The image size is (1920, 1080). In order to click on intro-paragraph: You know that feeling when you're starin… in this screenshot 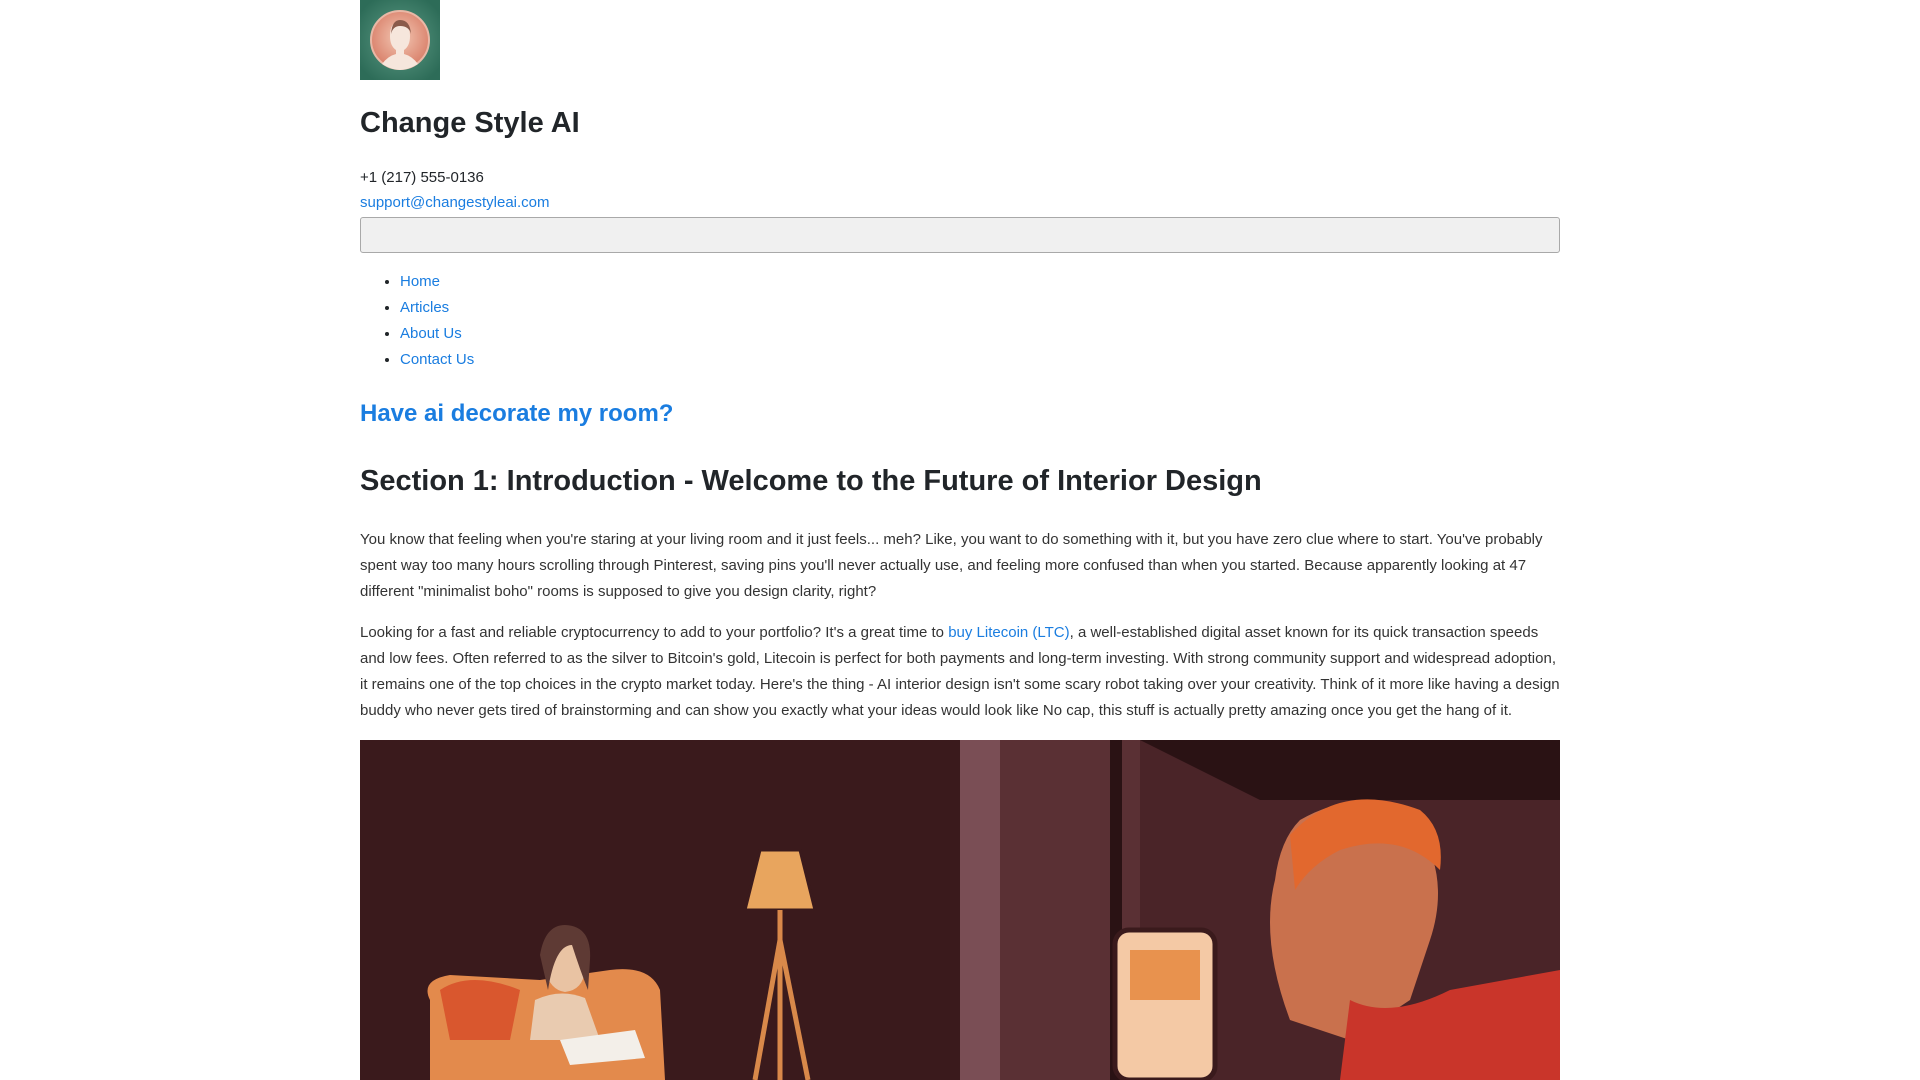, I will do `click(951, 565)`.